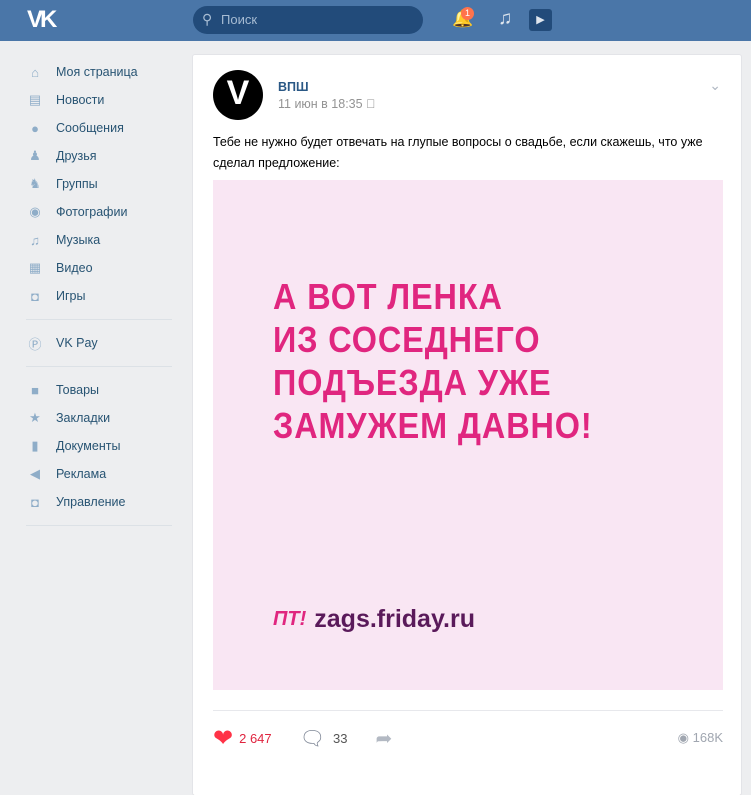 The image size is (751, 795). Describe the element at coordinates (76, 156) in the screenshot. I see `sidebar-item-label: Друзья` at that location.